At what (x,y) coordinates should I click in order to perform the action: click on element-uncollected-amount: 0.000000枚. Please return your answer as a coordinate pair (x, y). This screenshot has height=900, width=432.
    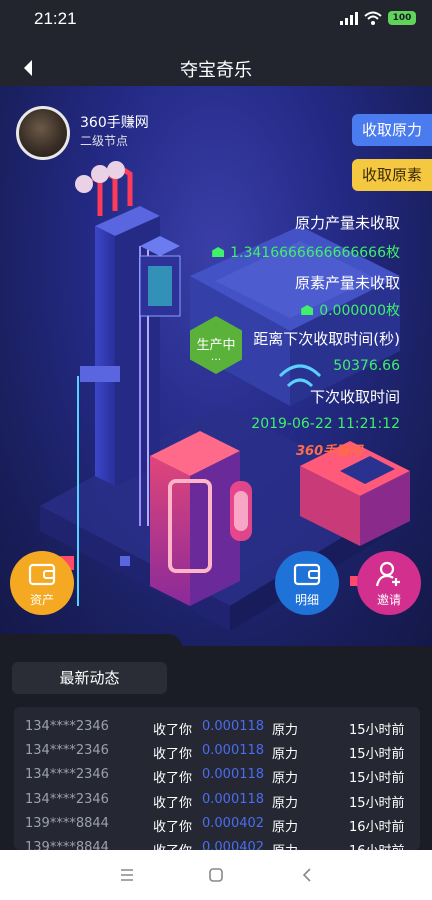
    Looking at the image, I should click on (359, 311).